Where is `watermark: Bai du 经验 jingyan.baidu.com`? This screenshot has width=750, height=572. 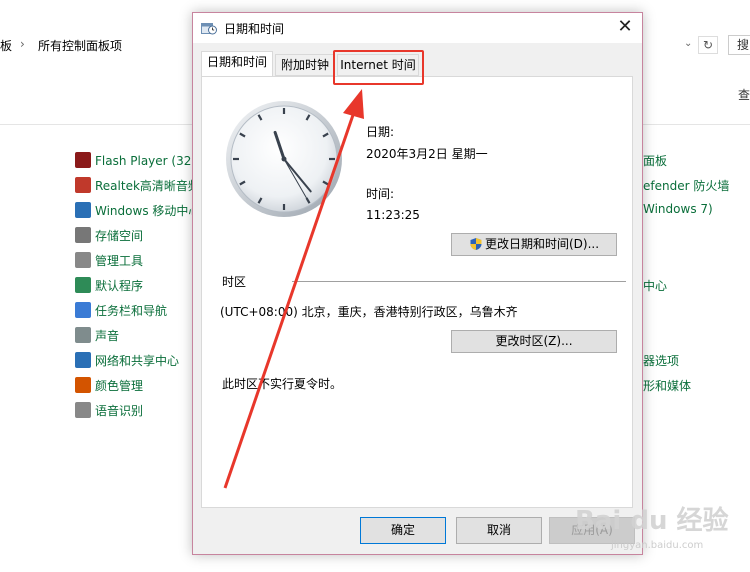 watermark: Bai du 经验 jingyan.baidu.com is located at coordinates (660, 530).